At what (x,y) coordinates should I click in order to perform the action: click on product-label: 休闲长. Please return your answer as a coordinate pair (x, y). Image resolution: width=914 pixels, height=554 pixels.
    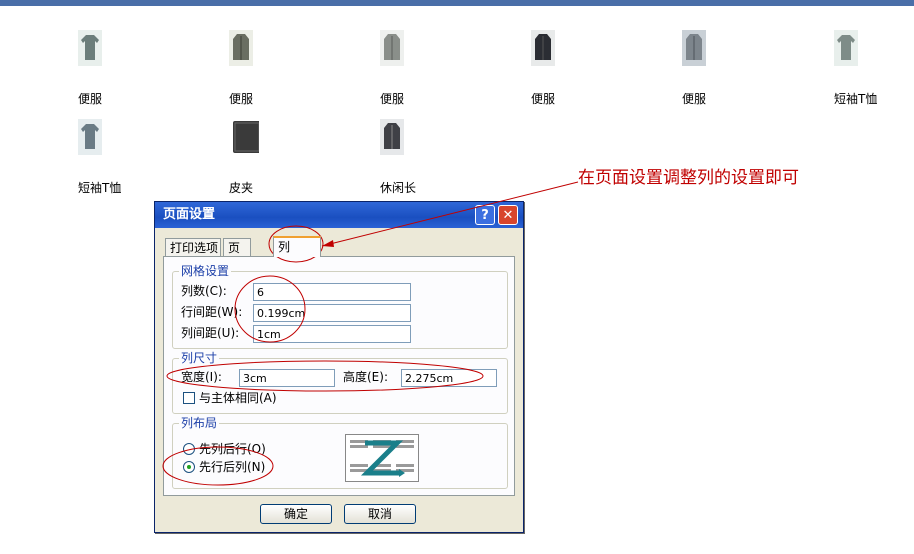
    Looking at the image, I should click on (398, 188).